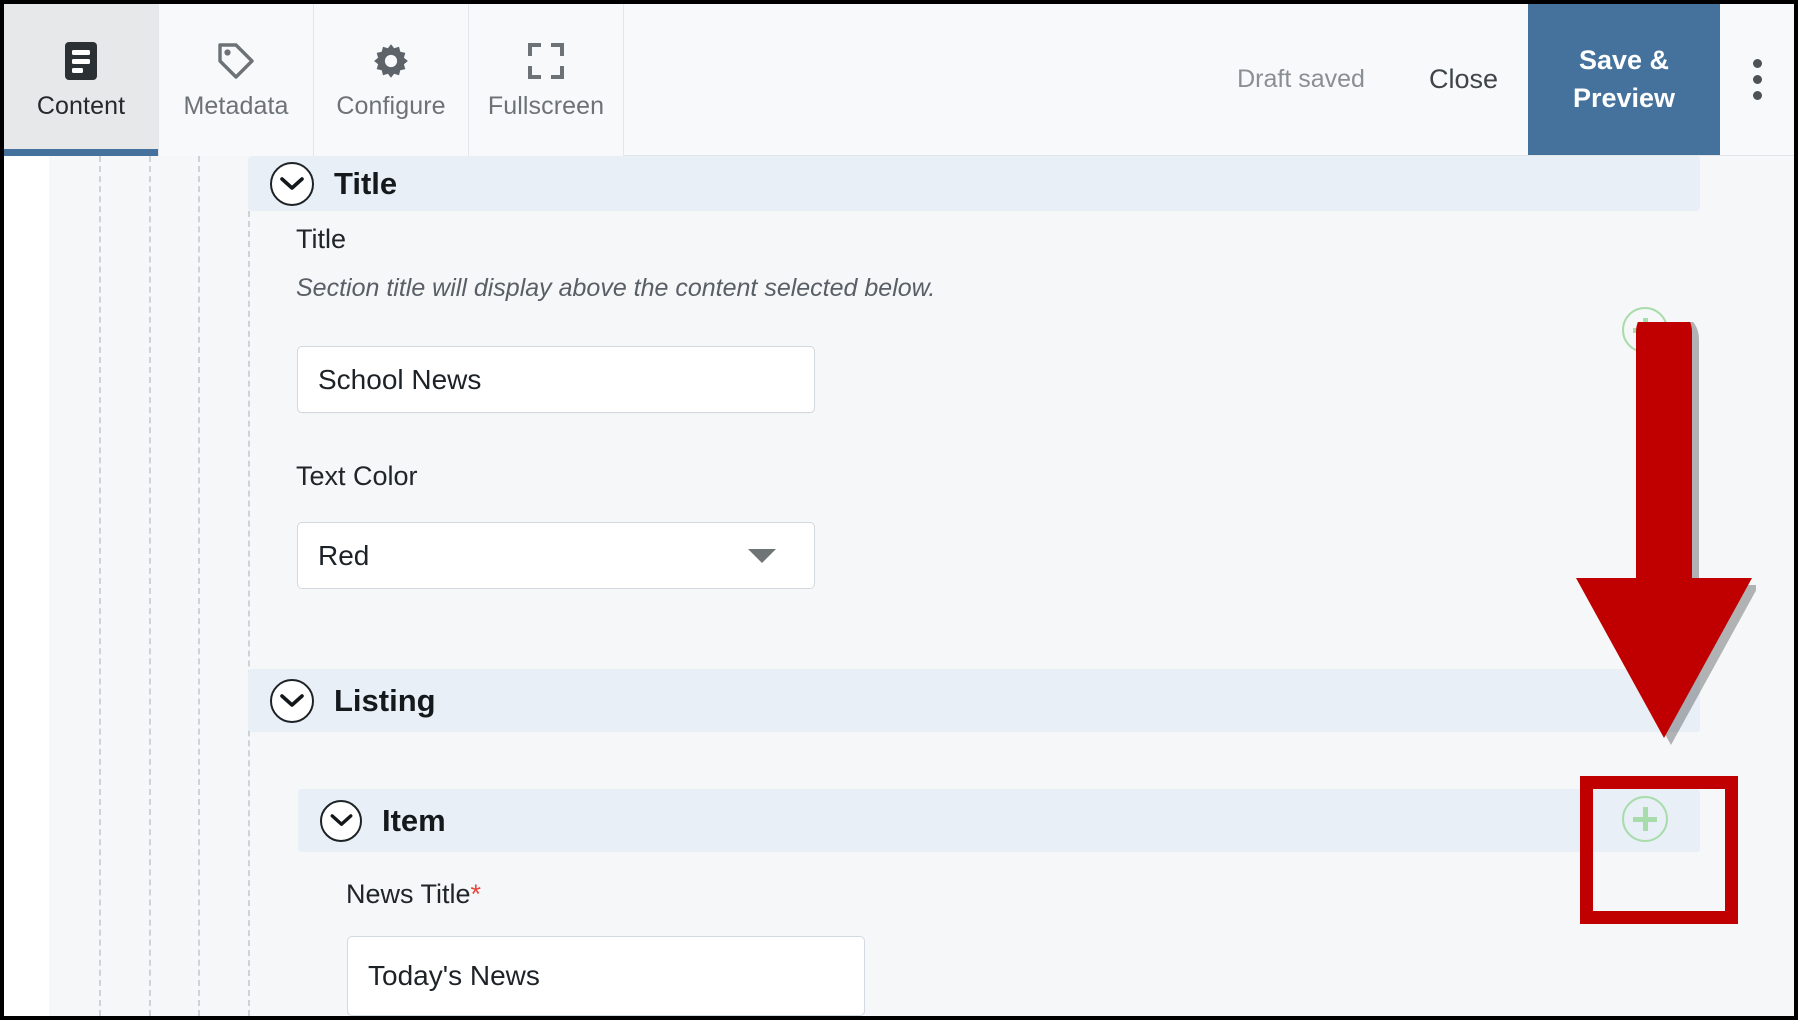  I want to click on add-item-plus-button, so click(1645, 819).